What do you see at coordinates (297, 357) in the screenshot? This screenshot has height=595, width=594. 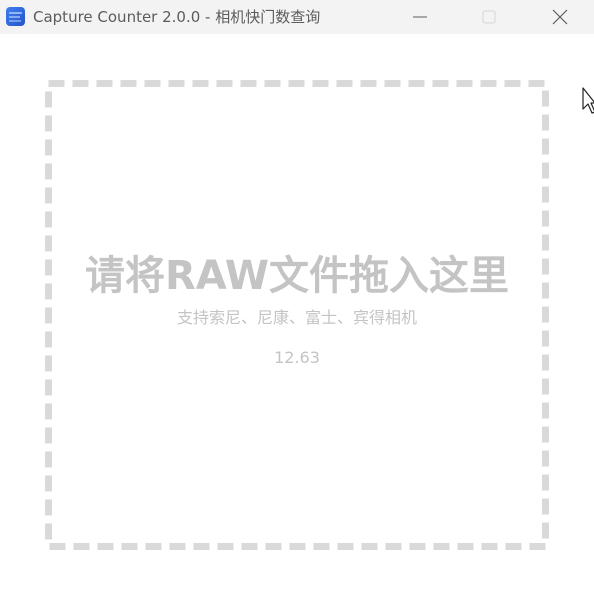 I see `version-number: 12.63` at bounding box center [297, 357].